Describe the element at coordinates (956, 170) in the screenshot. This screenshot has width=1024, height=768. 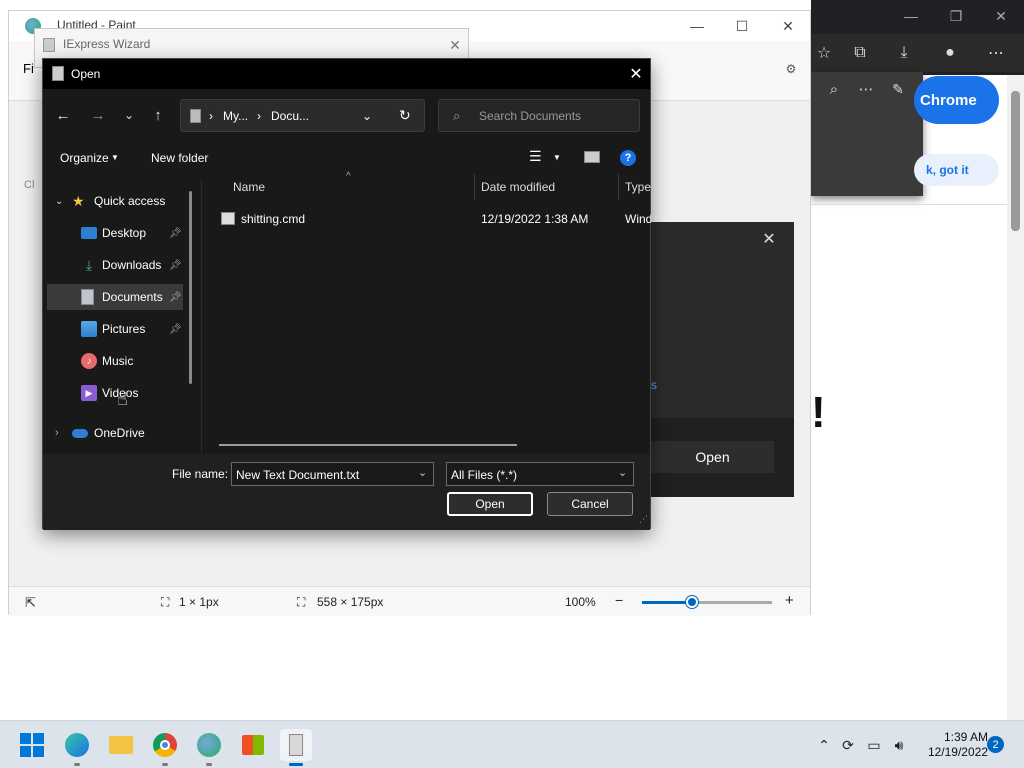
I see `got-it-button: k, got it` at that location.